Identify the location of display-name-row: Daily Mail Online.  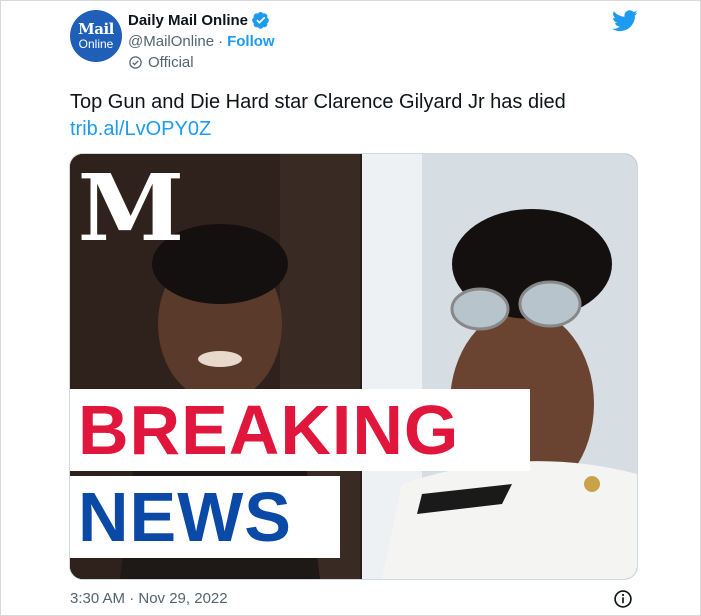
(199, 20).